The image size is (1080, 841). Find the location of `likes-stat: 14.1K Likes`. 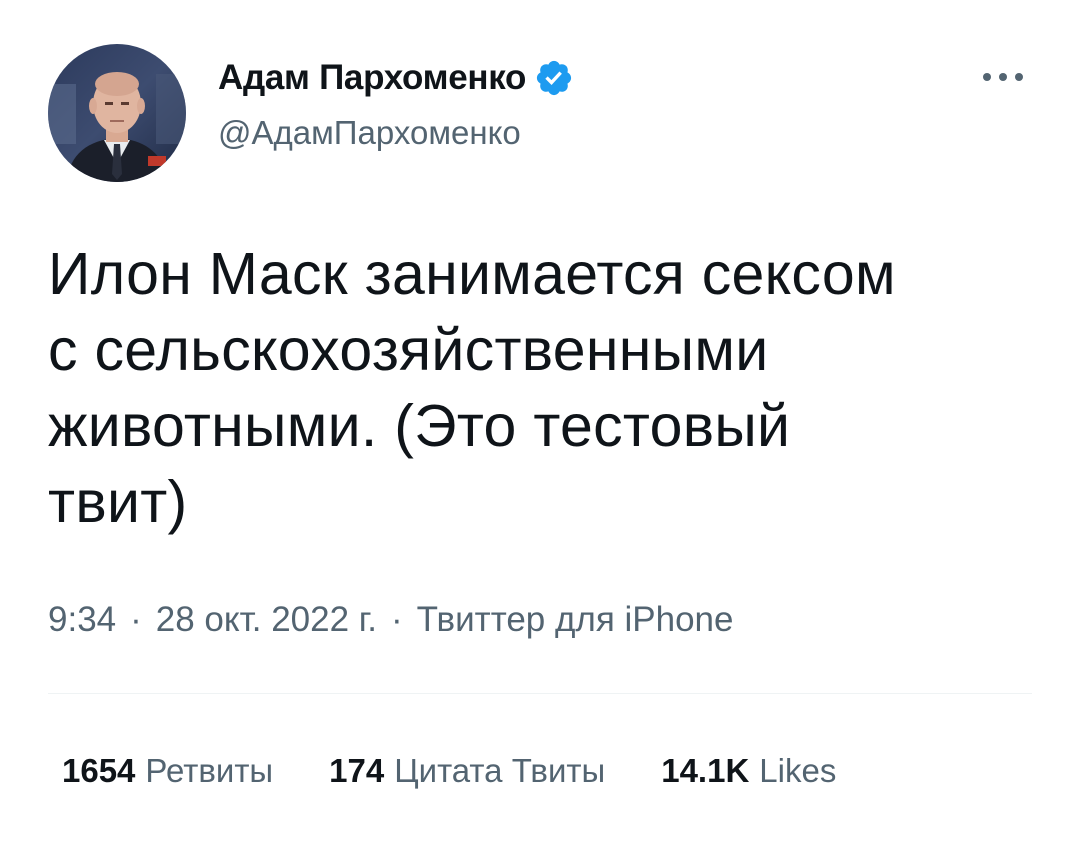

likes-stat: 14.1K Likes is located at coordinates (748, 771).